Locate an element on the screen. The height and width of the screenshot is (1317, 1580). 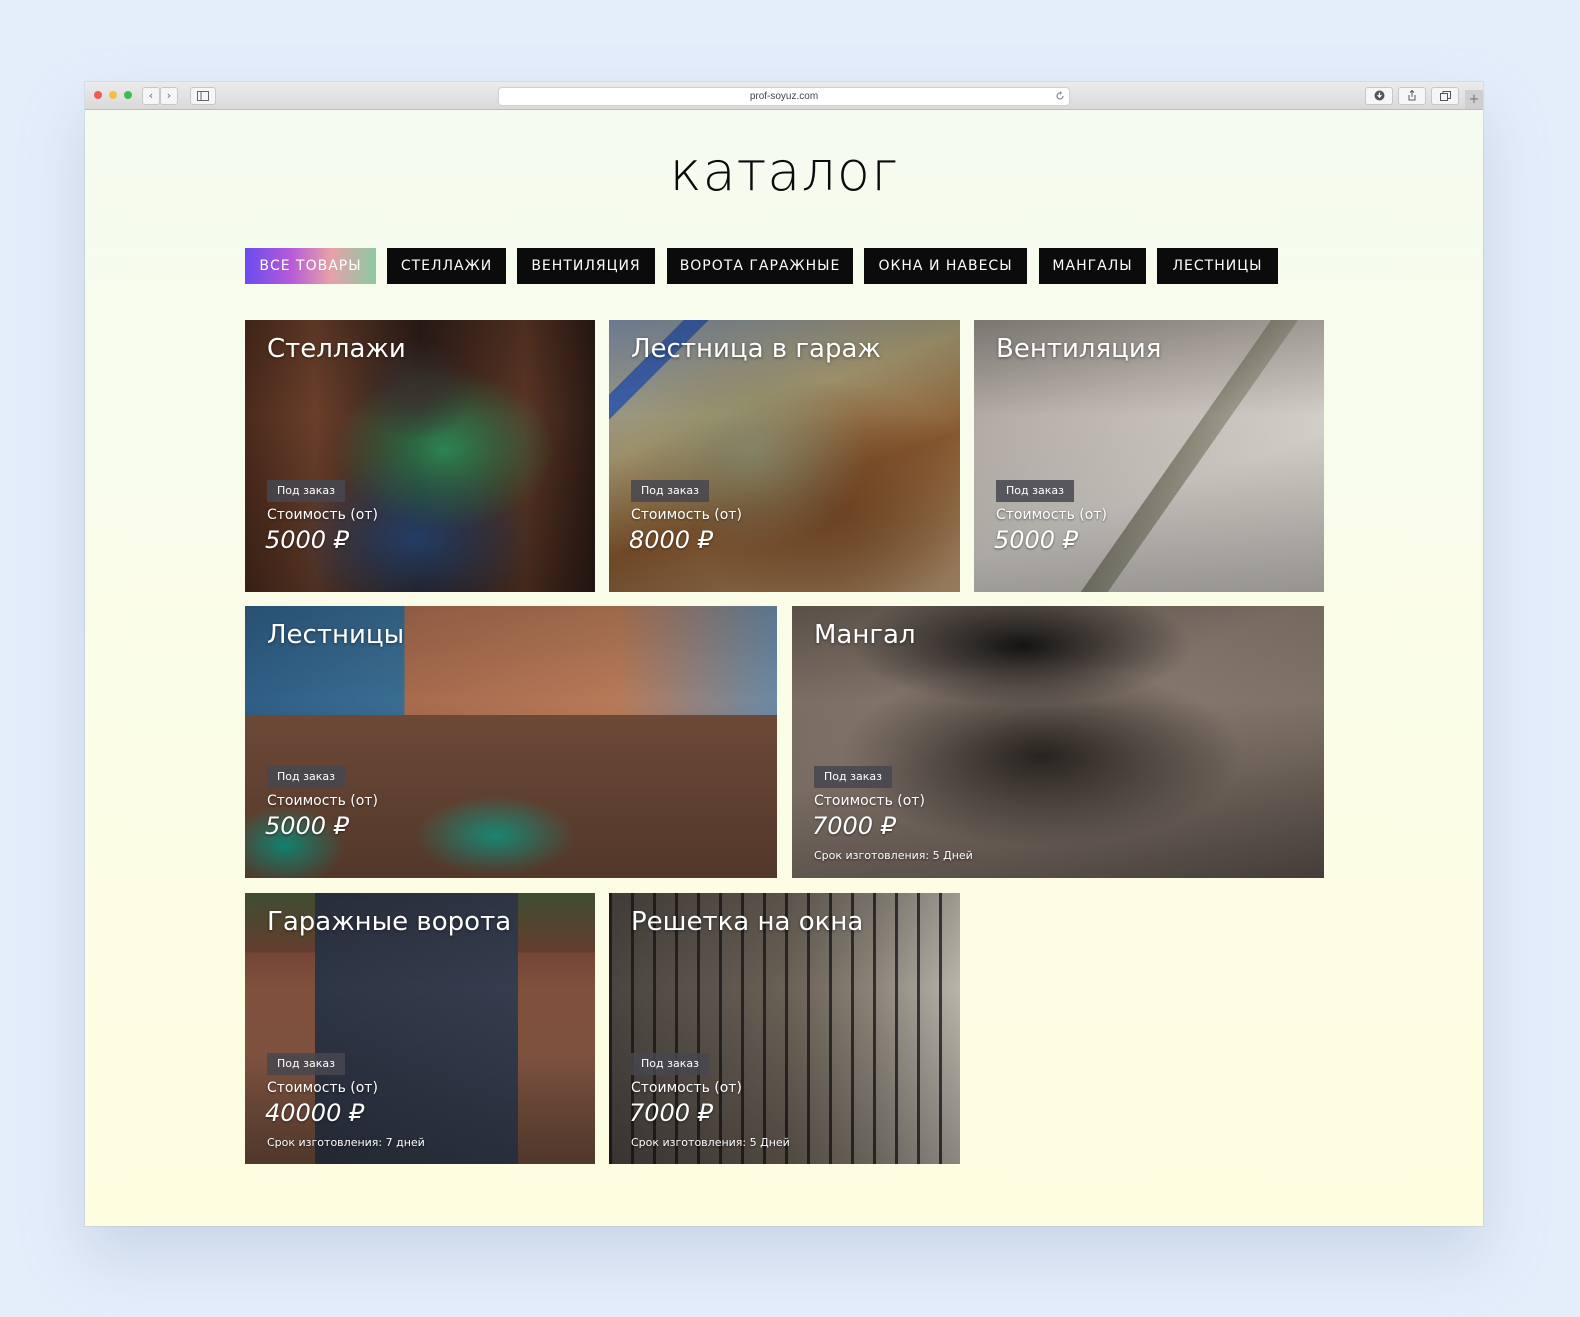
new-tab-icon: + is located at coordinates (1474, 99).